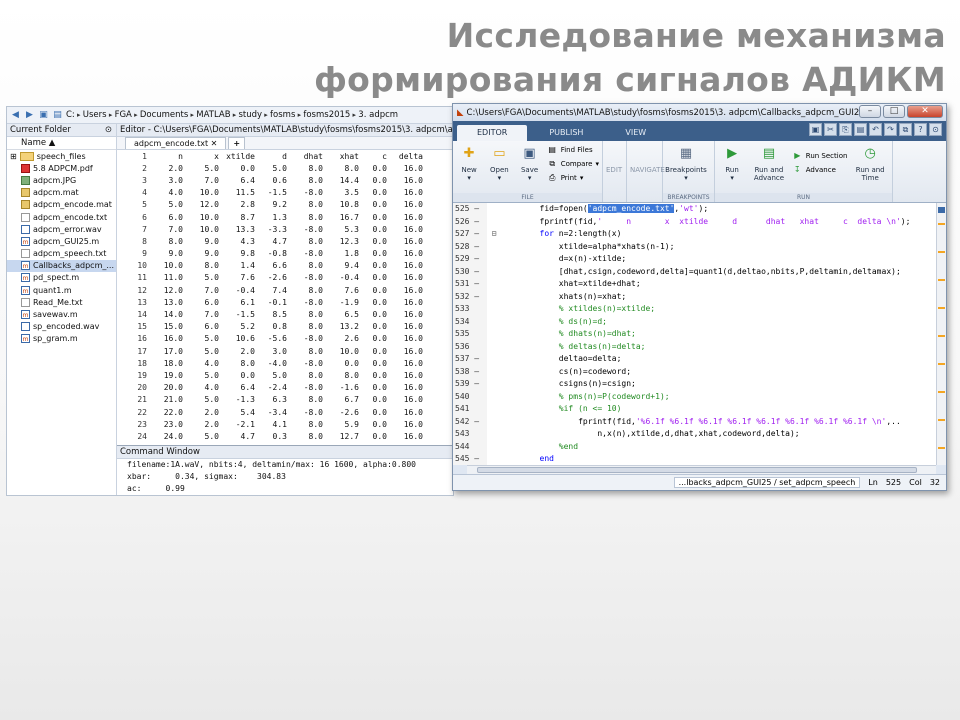 Image resolution: width=960 pixels, height=720 pixels. What do you see at coordinates (875, 129) in the screenshot?
I see `undo-icon: ↶` at bounding box center [875, 129].